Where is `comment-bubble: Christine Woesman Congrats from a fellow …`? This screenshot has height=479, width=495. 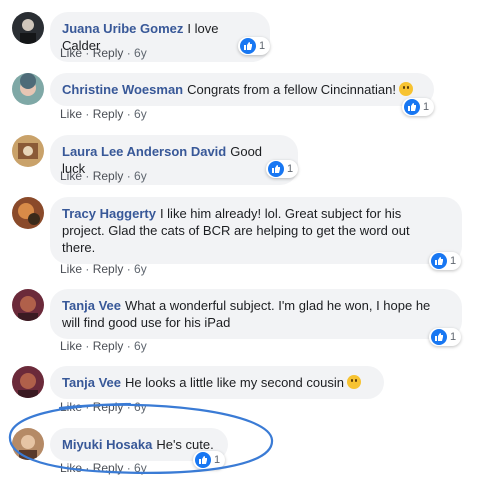 comment-bubble: Christine Woesman Congrats from a fellow … is located at coordinates (242, 89).